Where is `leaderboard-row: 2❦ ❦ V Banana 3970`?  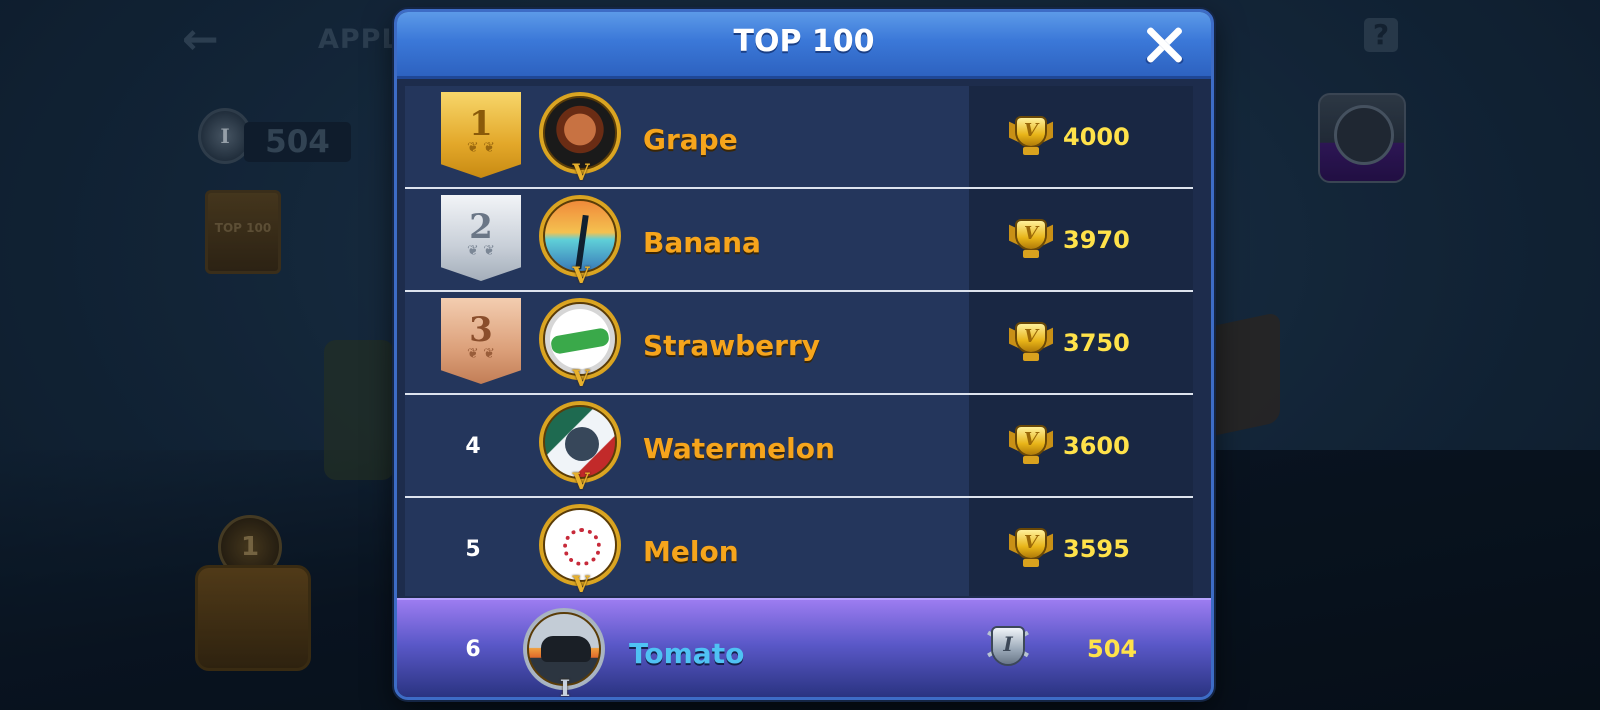
leaderboard-row: 2❦ ❦ V Banana 3970 is located at coordinates (799, 240).